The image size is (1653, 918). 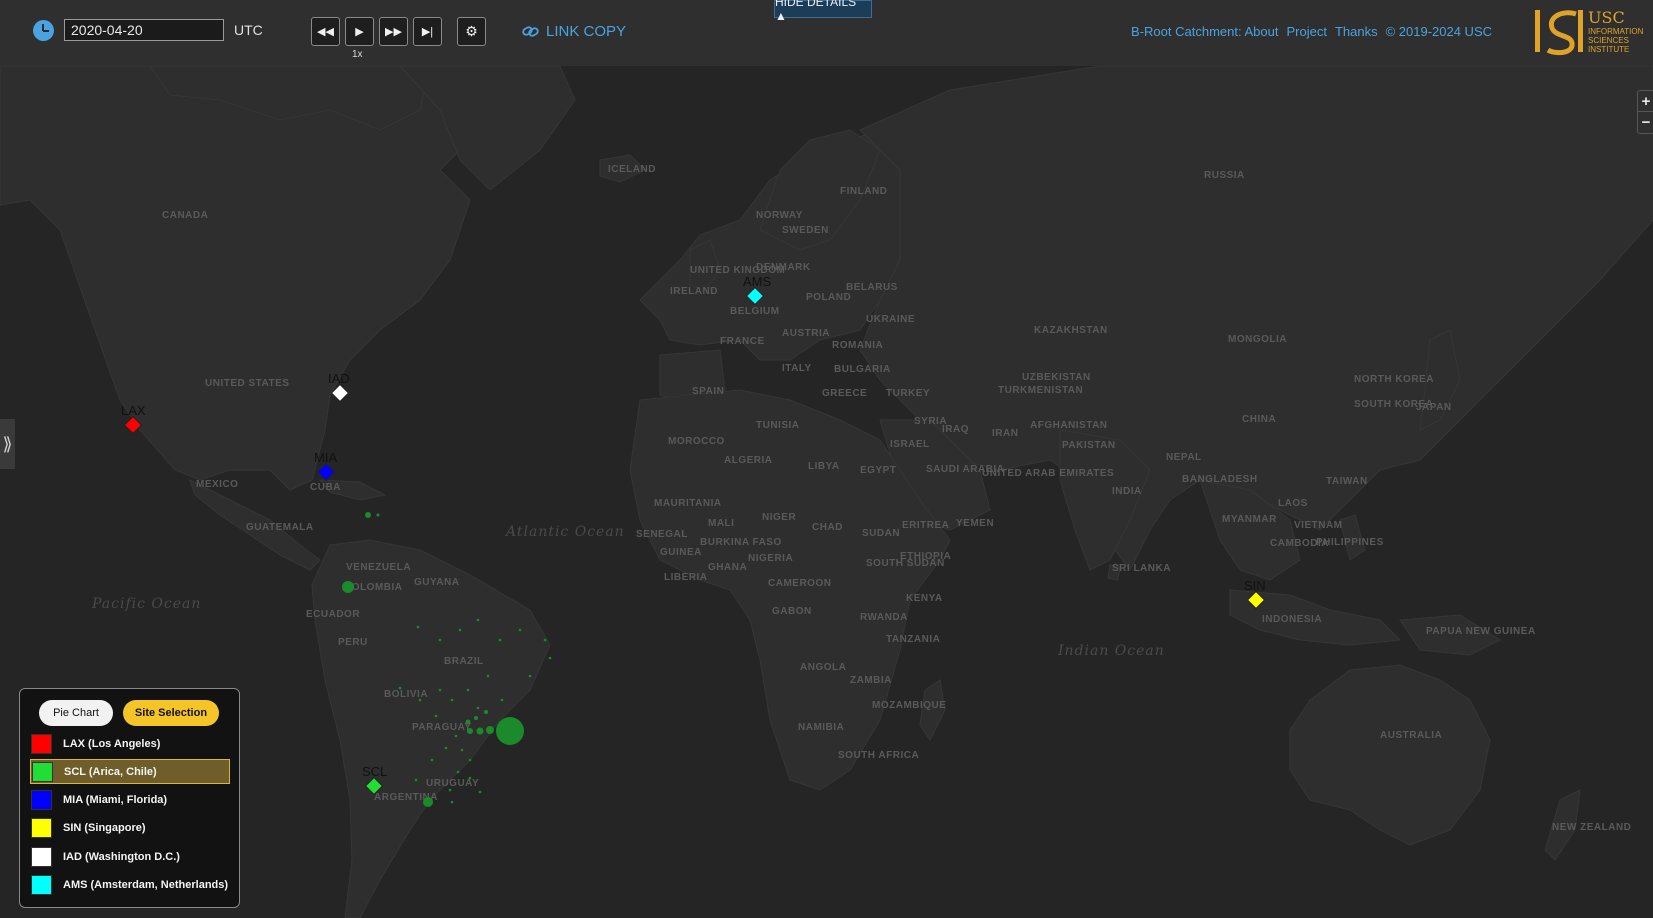 What do you see at coordinates (632, 169) in the screenshot?
I see `country-label: ICELAND` at bounding box center [632, 169].